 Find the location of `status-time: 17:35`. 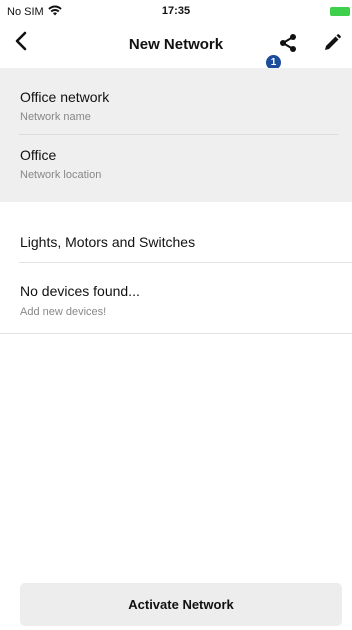

status-time: 17:35 is located at coordinates (176, 11).